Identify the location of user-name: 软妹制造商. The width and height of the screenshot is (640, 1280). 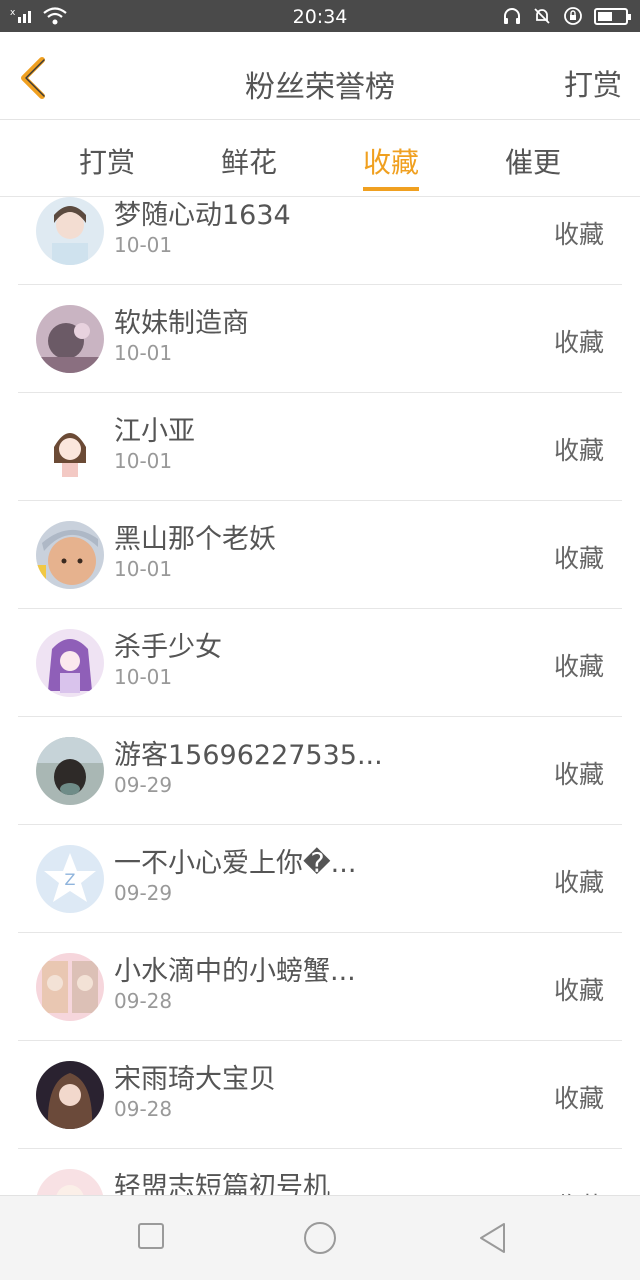
(181, 323).